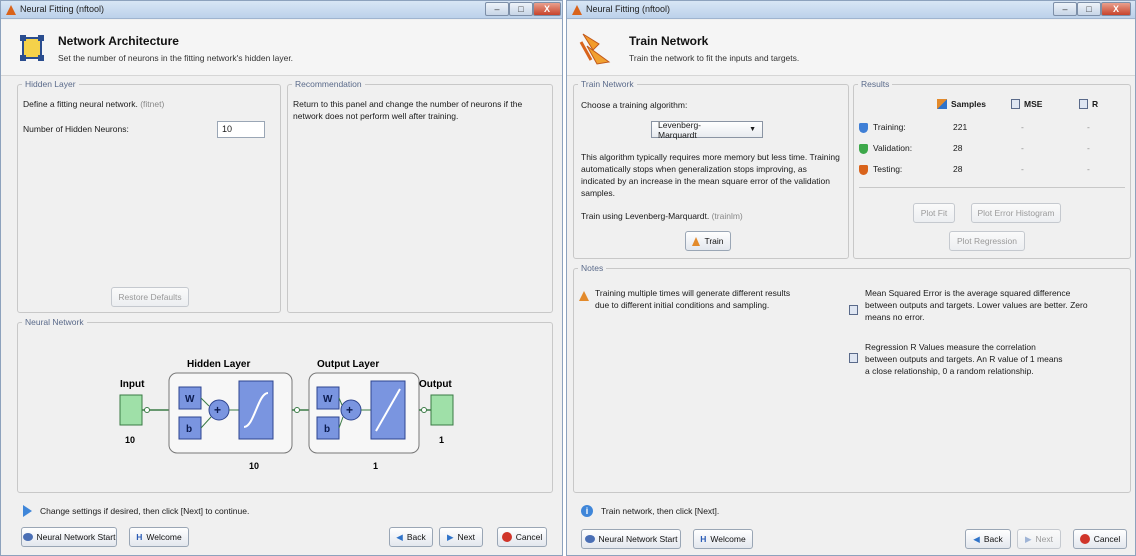  I want to click on footer-message: i Train network, then click [Next]., so click(650, 511).